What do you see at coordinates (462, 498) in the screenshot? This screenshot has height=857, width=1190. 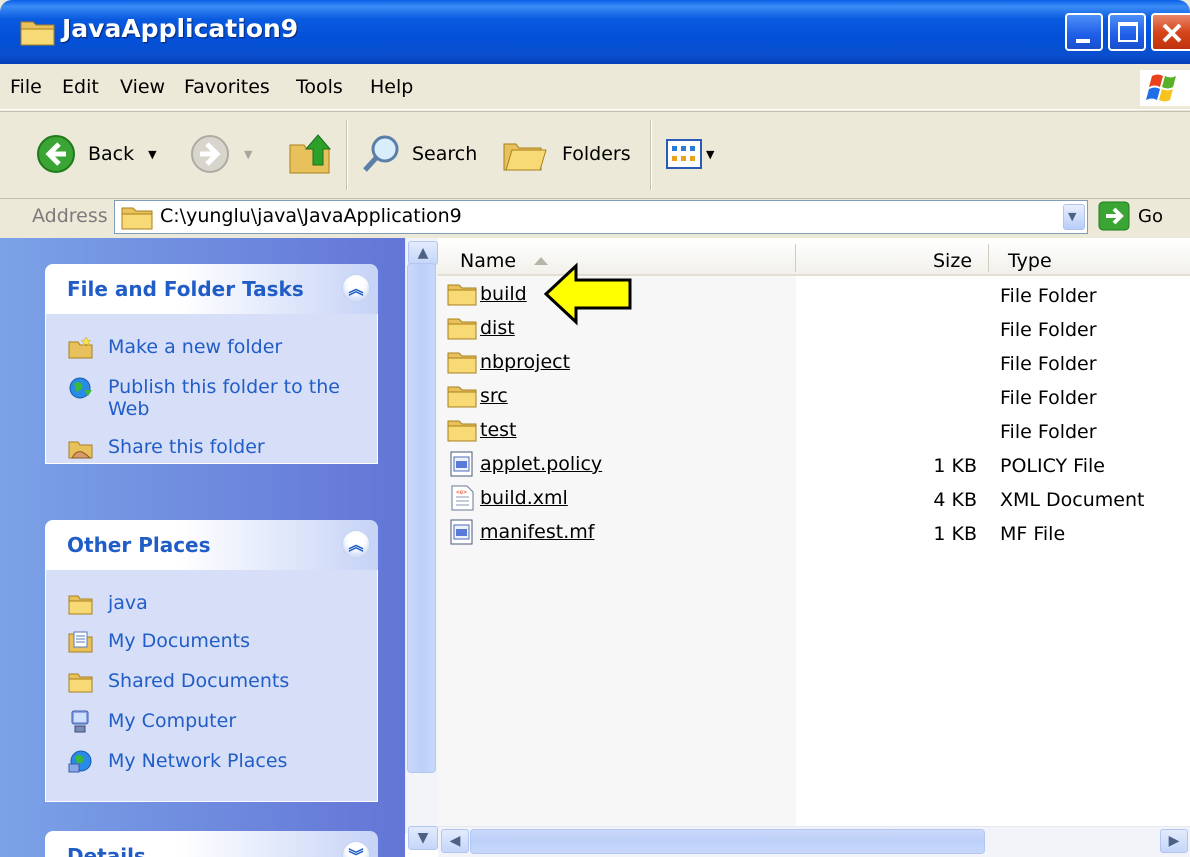 I see `xml-file-icon: <e>` at bounding box center [462, 498].